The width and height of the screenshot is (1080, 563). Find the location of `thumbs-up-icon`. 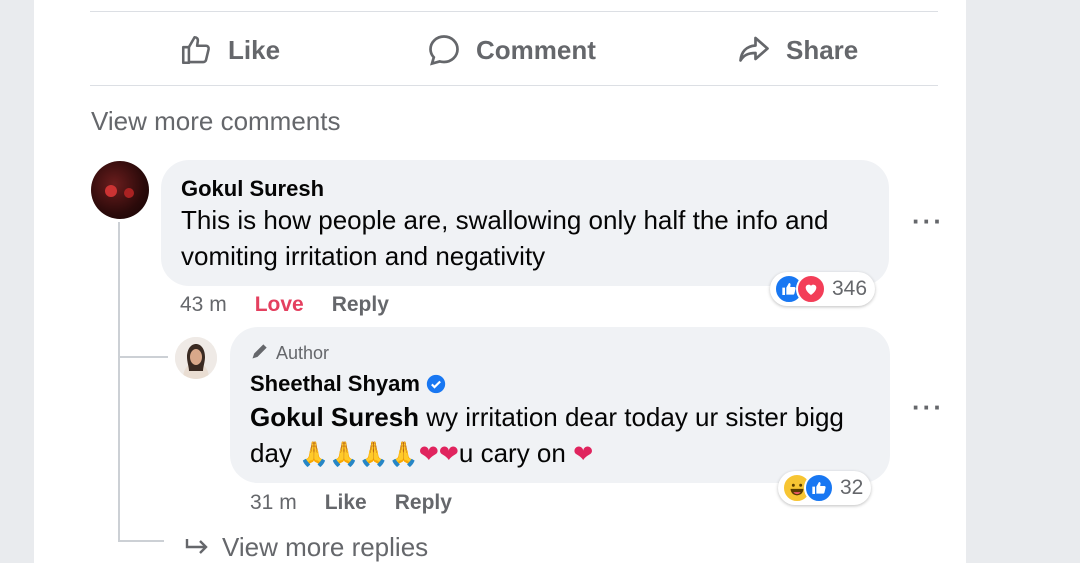

thumbs-up-icon is located at coordinates (196, 50).